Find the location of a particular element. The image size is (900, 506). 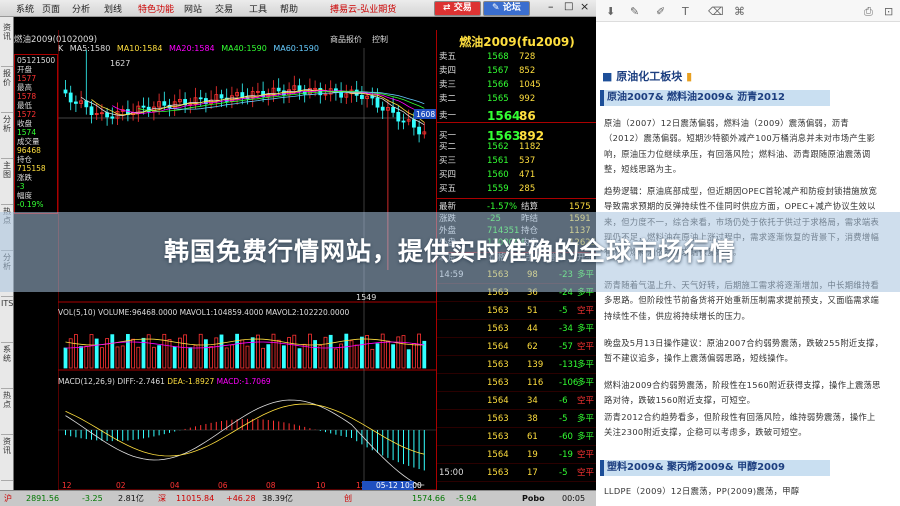

tick-volume: 61 is located at coordinates (532, 437).